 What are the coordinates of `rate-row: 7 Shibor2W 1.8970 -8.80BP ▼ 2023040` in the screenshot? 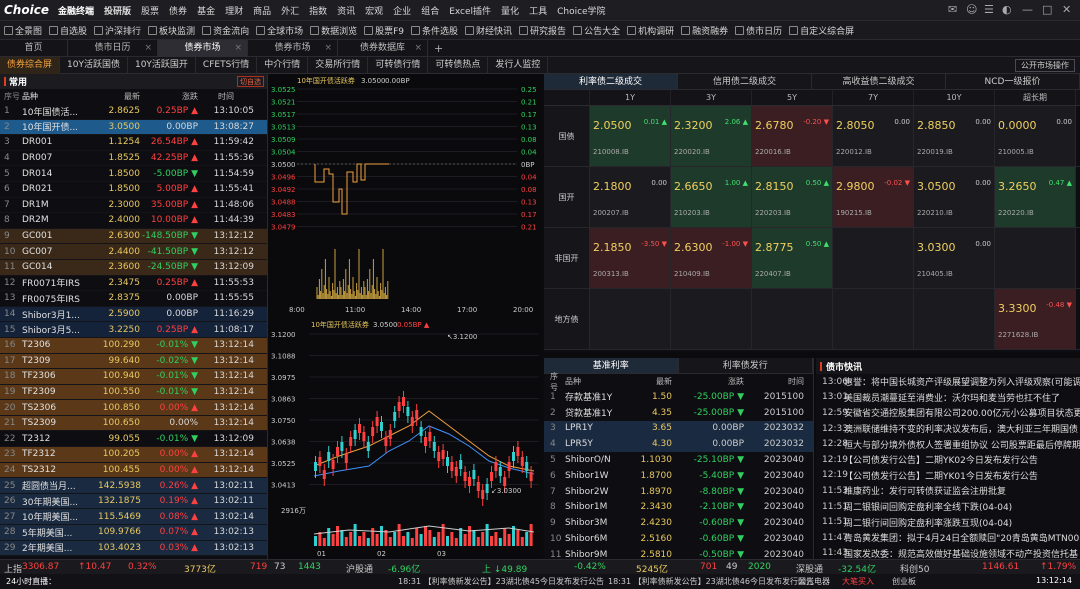 It's located at (678, 492).